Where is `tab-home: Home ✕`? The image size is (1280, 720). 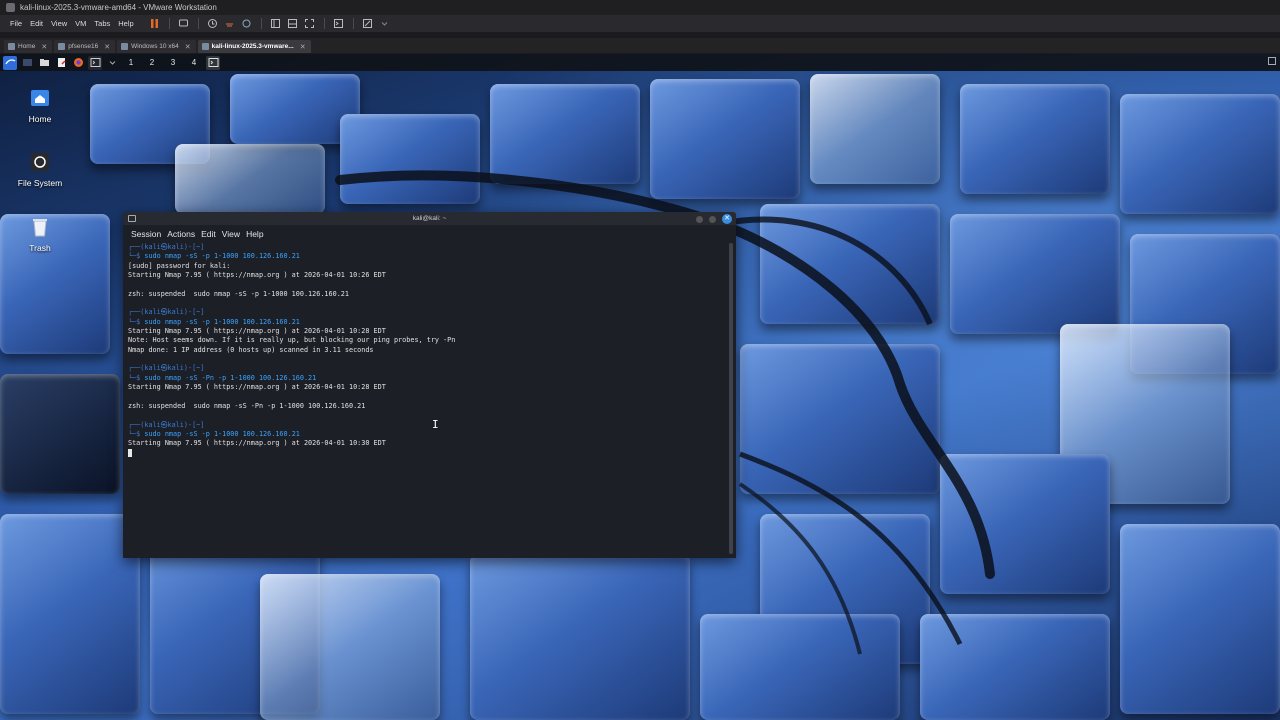 tab-home: Home ✕ is located at coordinates (28, 46).